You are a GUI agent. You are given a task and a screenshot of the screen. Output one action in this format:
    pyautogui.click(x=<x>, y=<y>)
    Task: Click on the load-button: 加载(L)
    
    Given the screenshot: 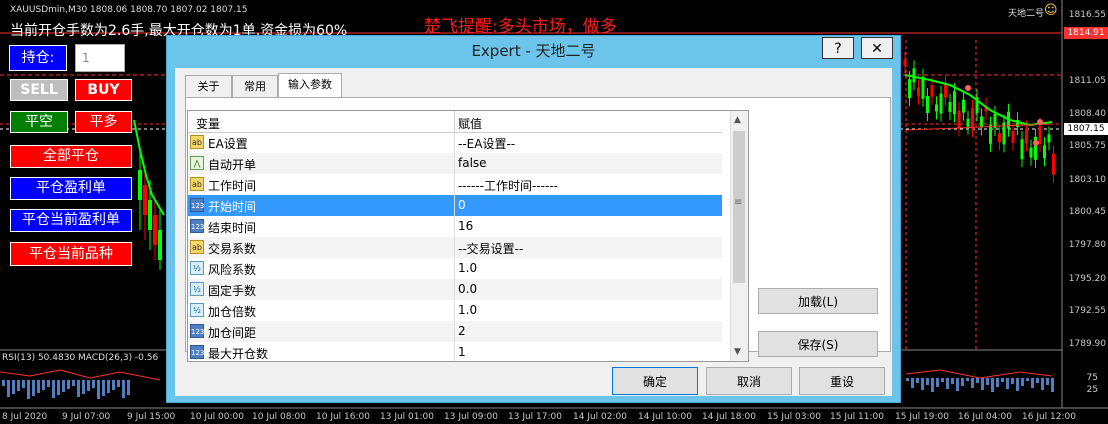 What is the action you would take?
    pyautogui.click(x=818, y=301)
    